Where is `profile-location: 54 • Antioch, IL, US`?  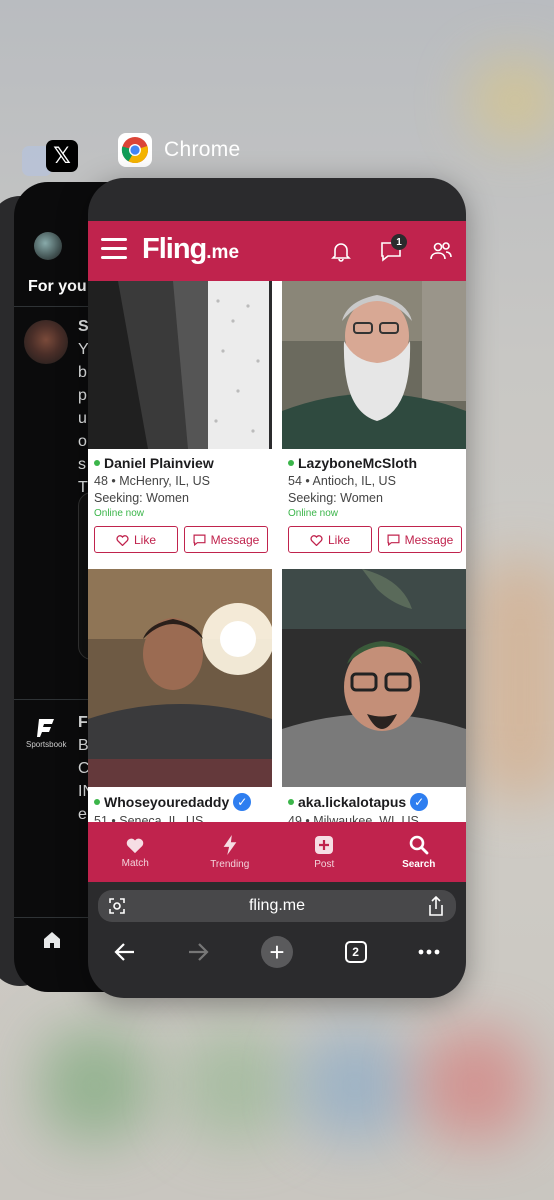 profile-location: 54 • Antioch, IL, US is located at coordinates (342, 481).